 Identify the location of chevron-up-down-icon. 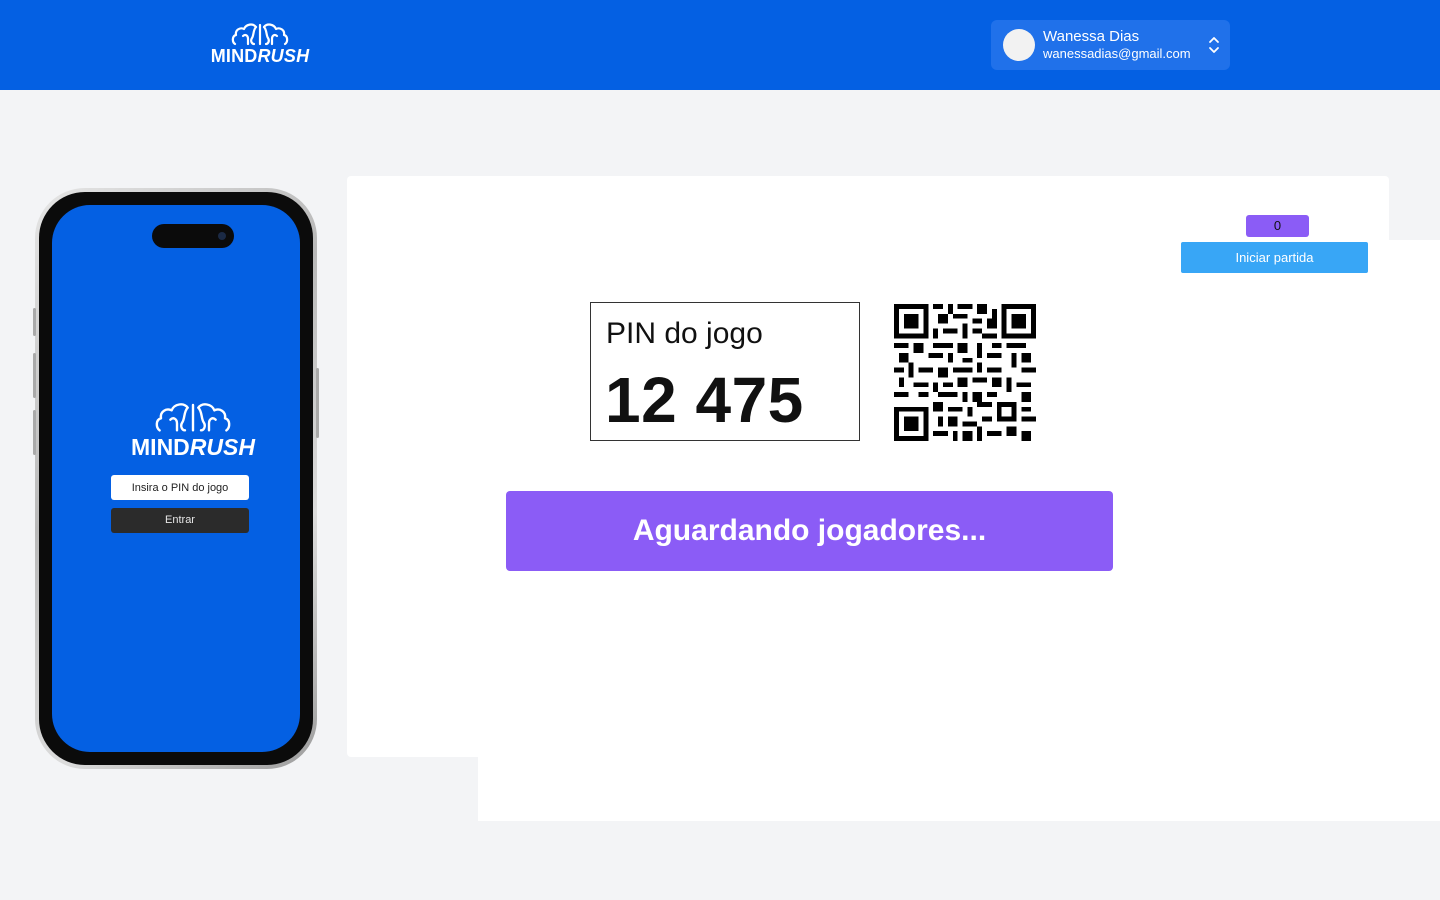
(1214, 45).